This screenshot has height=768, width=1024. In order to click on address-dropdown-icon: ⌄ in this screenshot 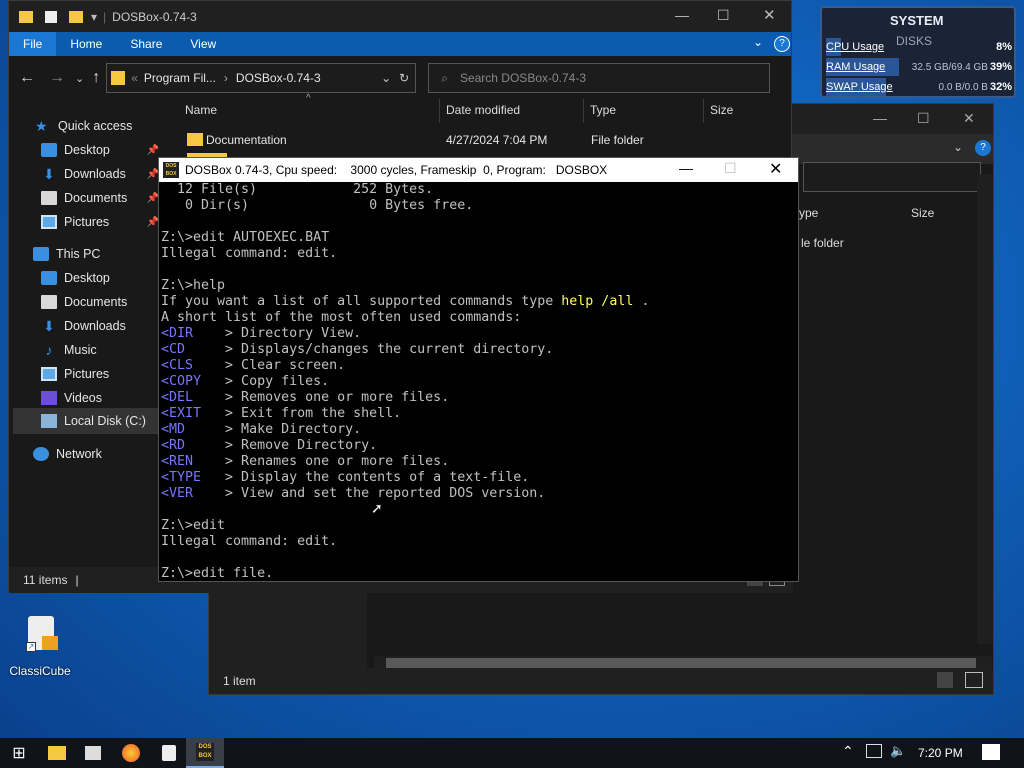, I will do `click(386, 78)`.